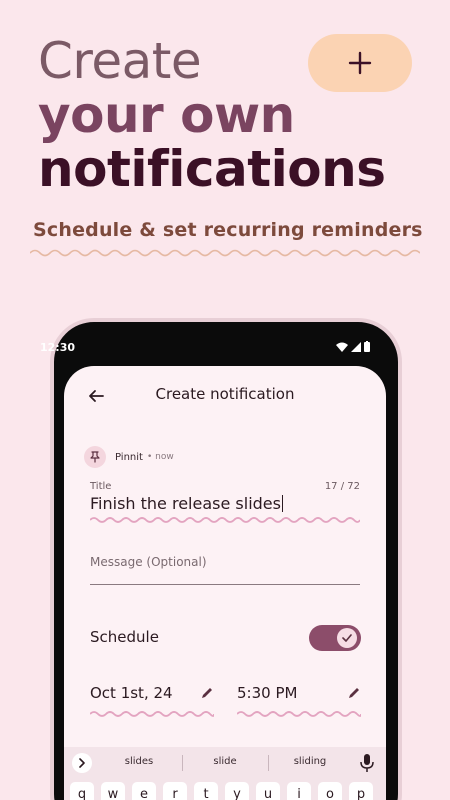  Describe the element at coordinates (361, 791) in the screenshot. I see `key: p` at that location.